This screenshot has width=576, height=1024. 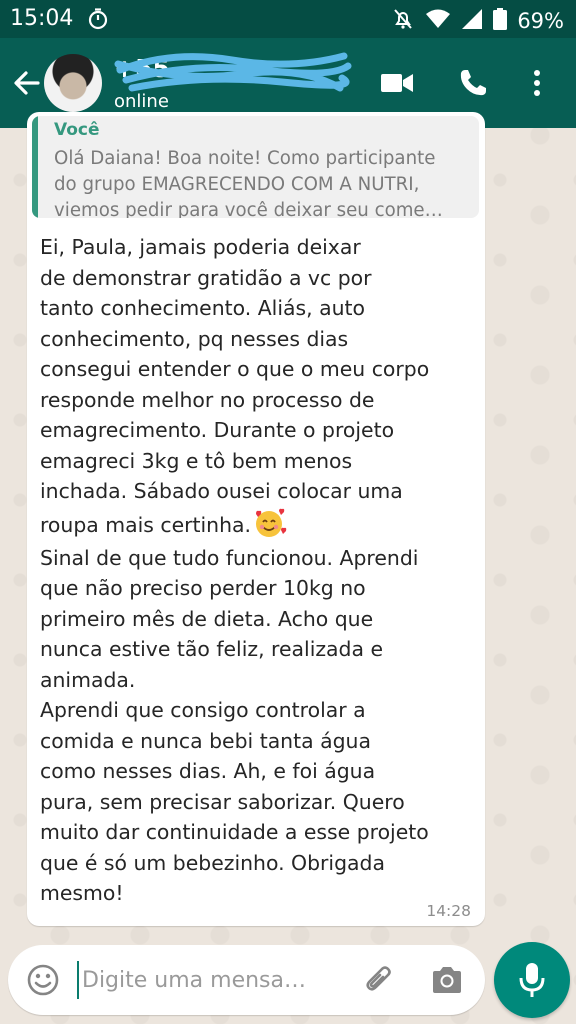 I want to click on message-line: que não preciso perder 10kg no, so click(x=203, y=588).